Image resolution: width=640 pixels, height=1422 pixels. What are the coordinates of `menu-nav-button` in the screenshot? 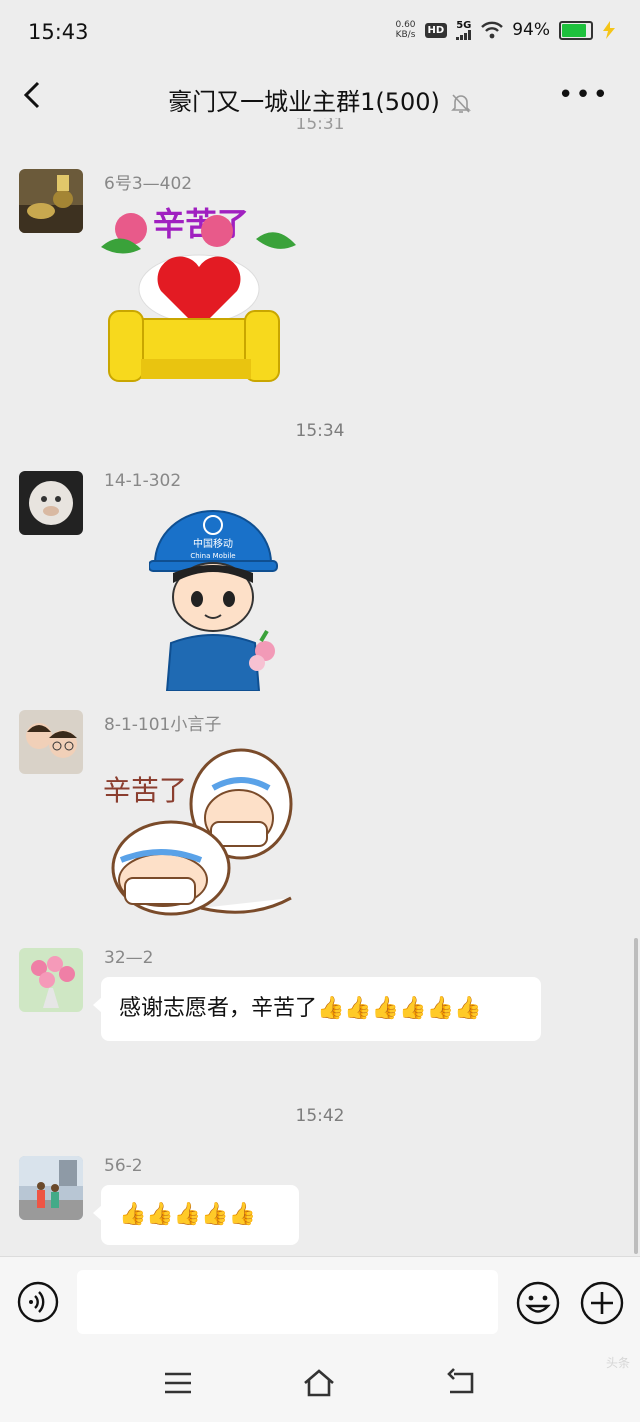 It's located at (178, 1383).